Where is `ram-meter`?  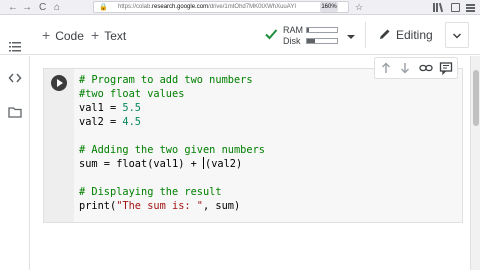 ram-meter is located at coordinates (322, 30).